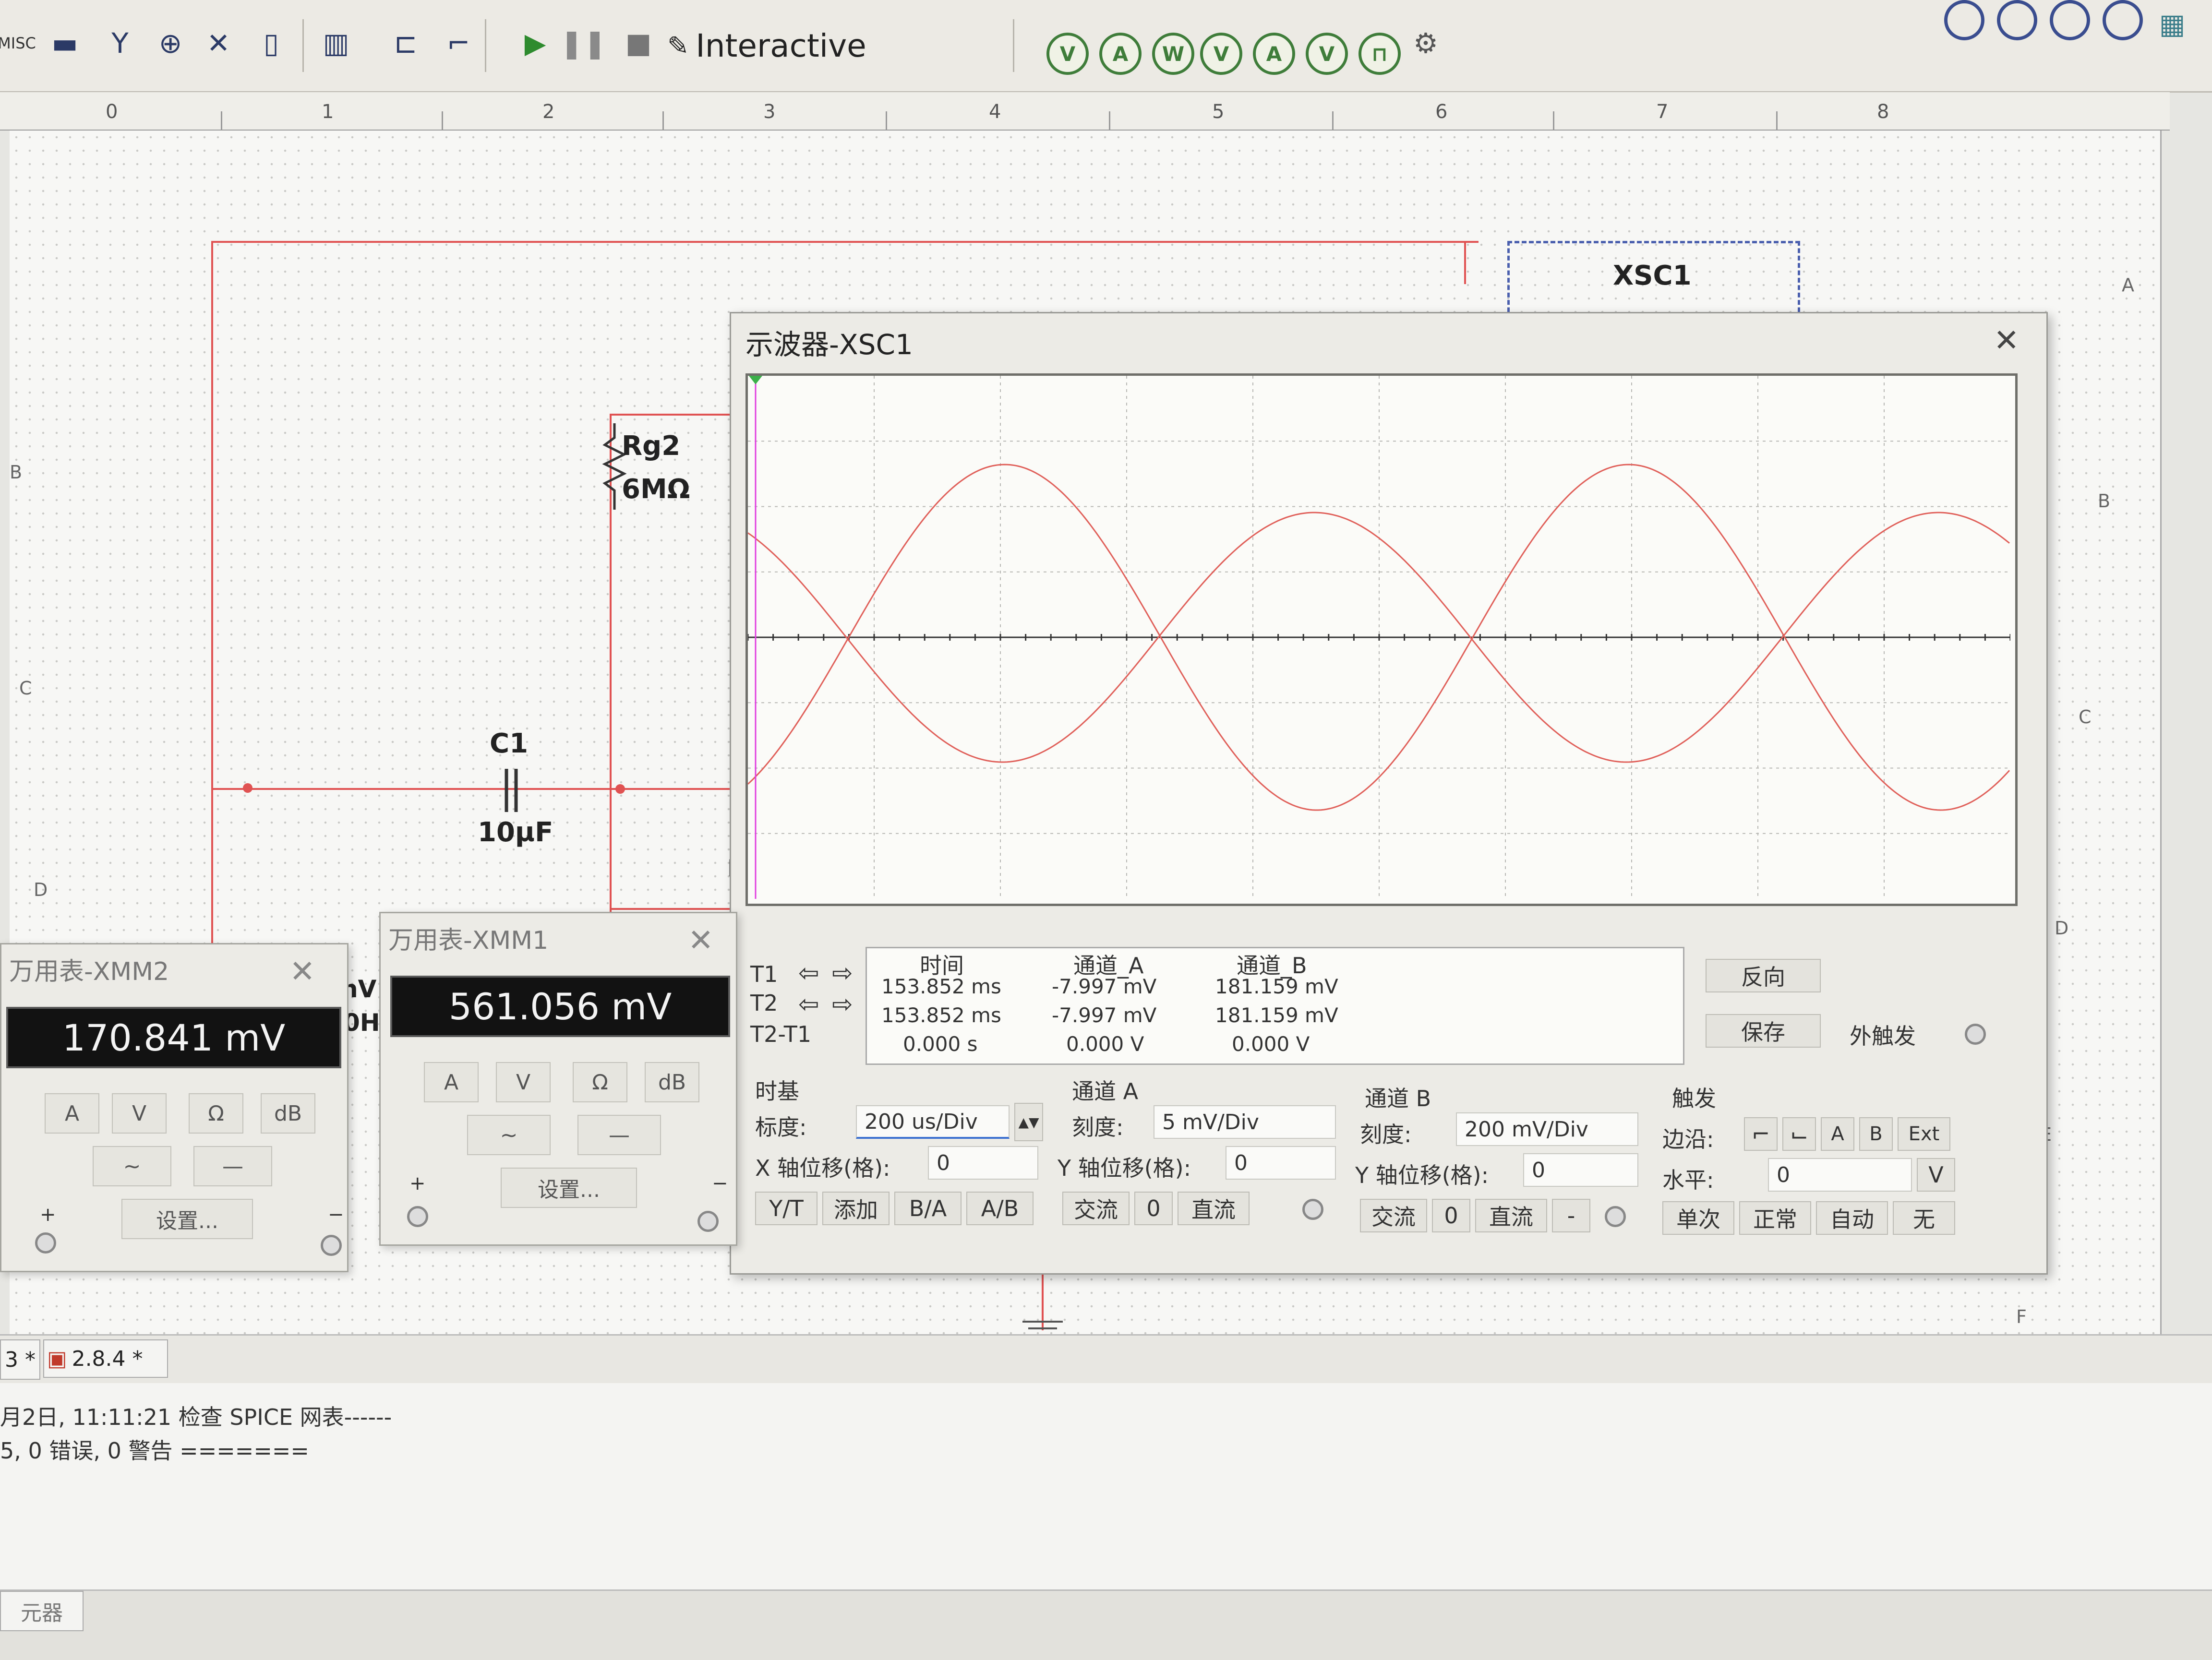 Image resolution: width=2212 pixels, height=1660 pixels. What do you see at coordinates (1964, 20) in the screenshot?
I see `zoom-in-icon` at bounding box center [1964, 20].